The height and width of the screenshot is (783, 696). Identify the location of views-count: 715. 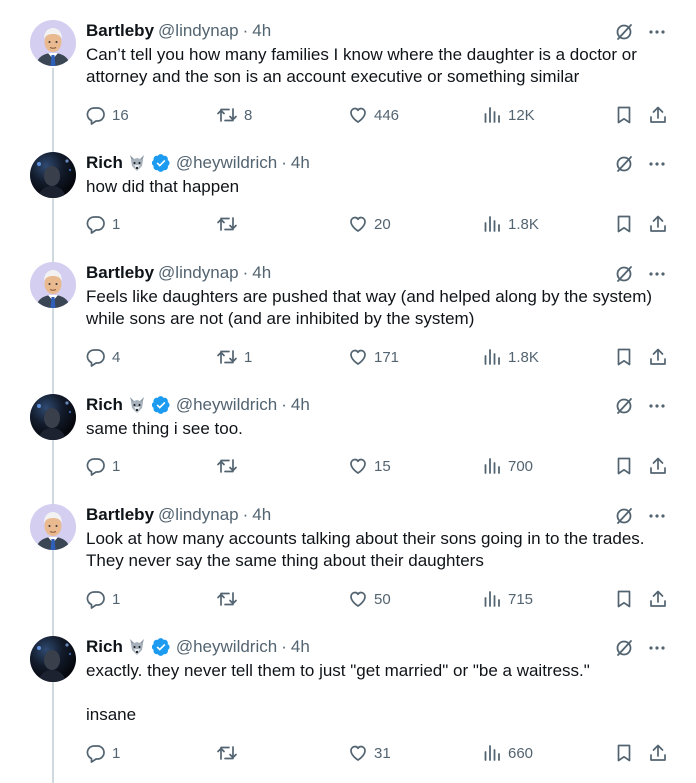
(521, 599).